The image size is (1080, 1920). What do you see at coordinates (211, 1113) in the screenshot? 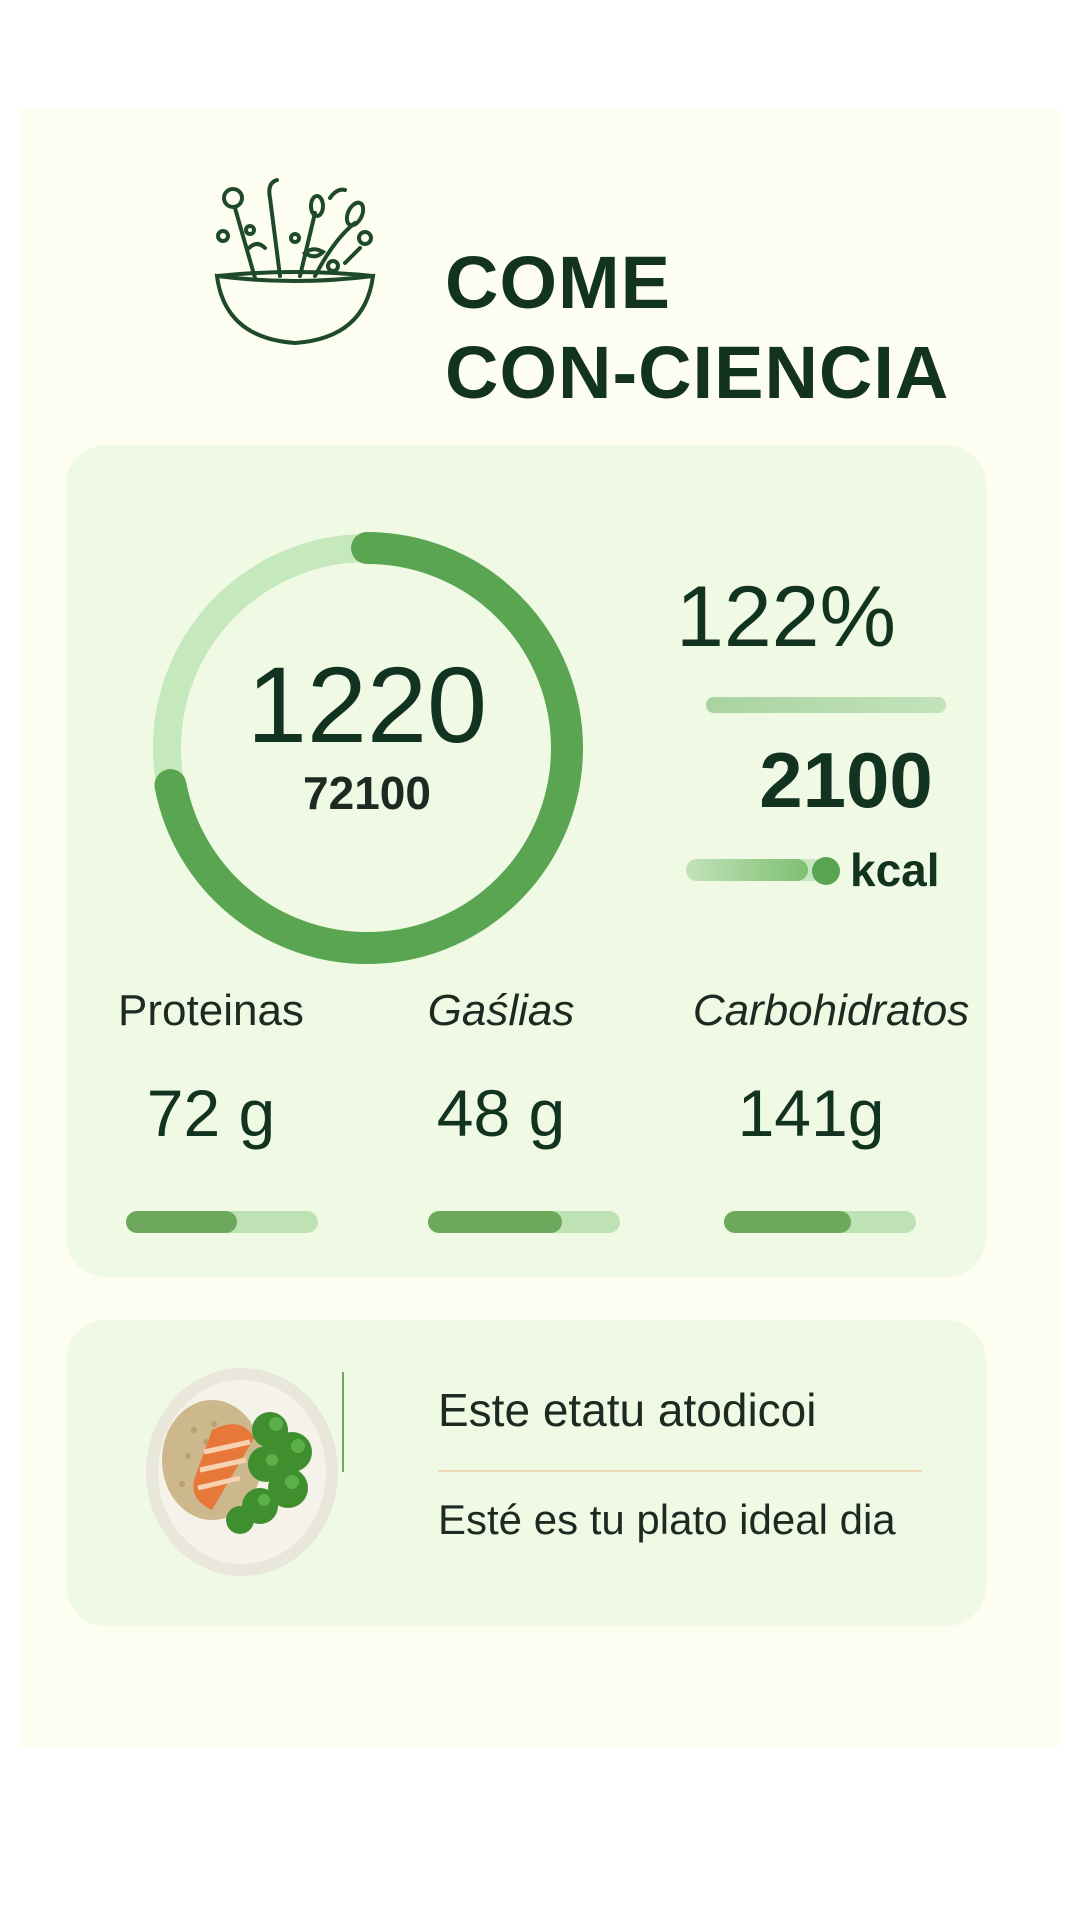
I see `macro-value-protein: 72 g` at bounding box center [211, 1113].